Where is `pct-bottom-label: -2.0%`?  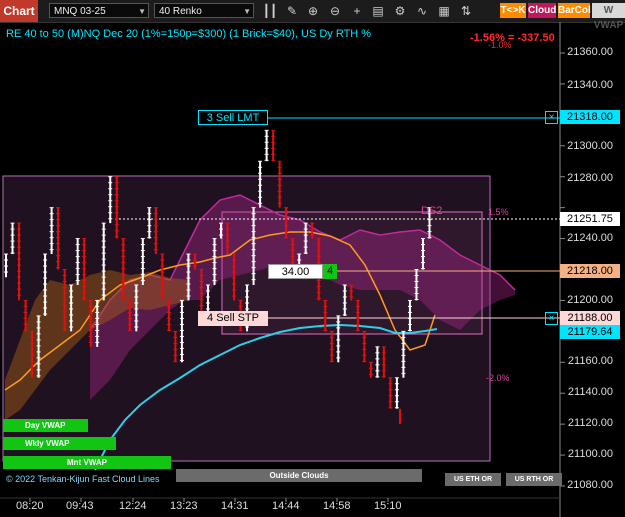
pct-bottom-label: -2.0% is located at coordinates (498, 378).